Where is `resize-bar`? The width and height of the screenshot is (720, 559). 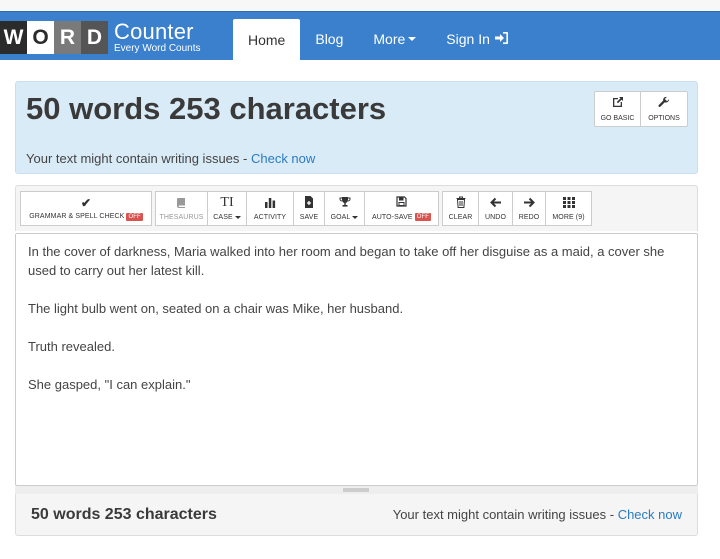
resize-bar is located at coordinates (356, 490).